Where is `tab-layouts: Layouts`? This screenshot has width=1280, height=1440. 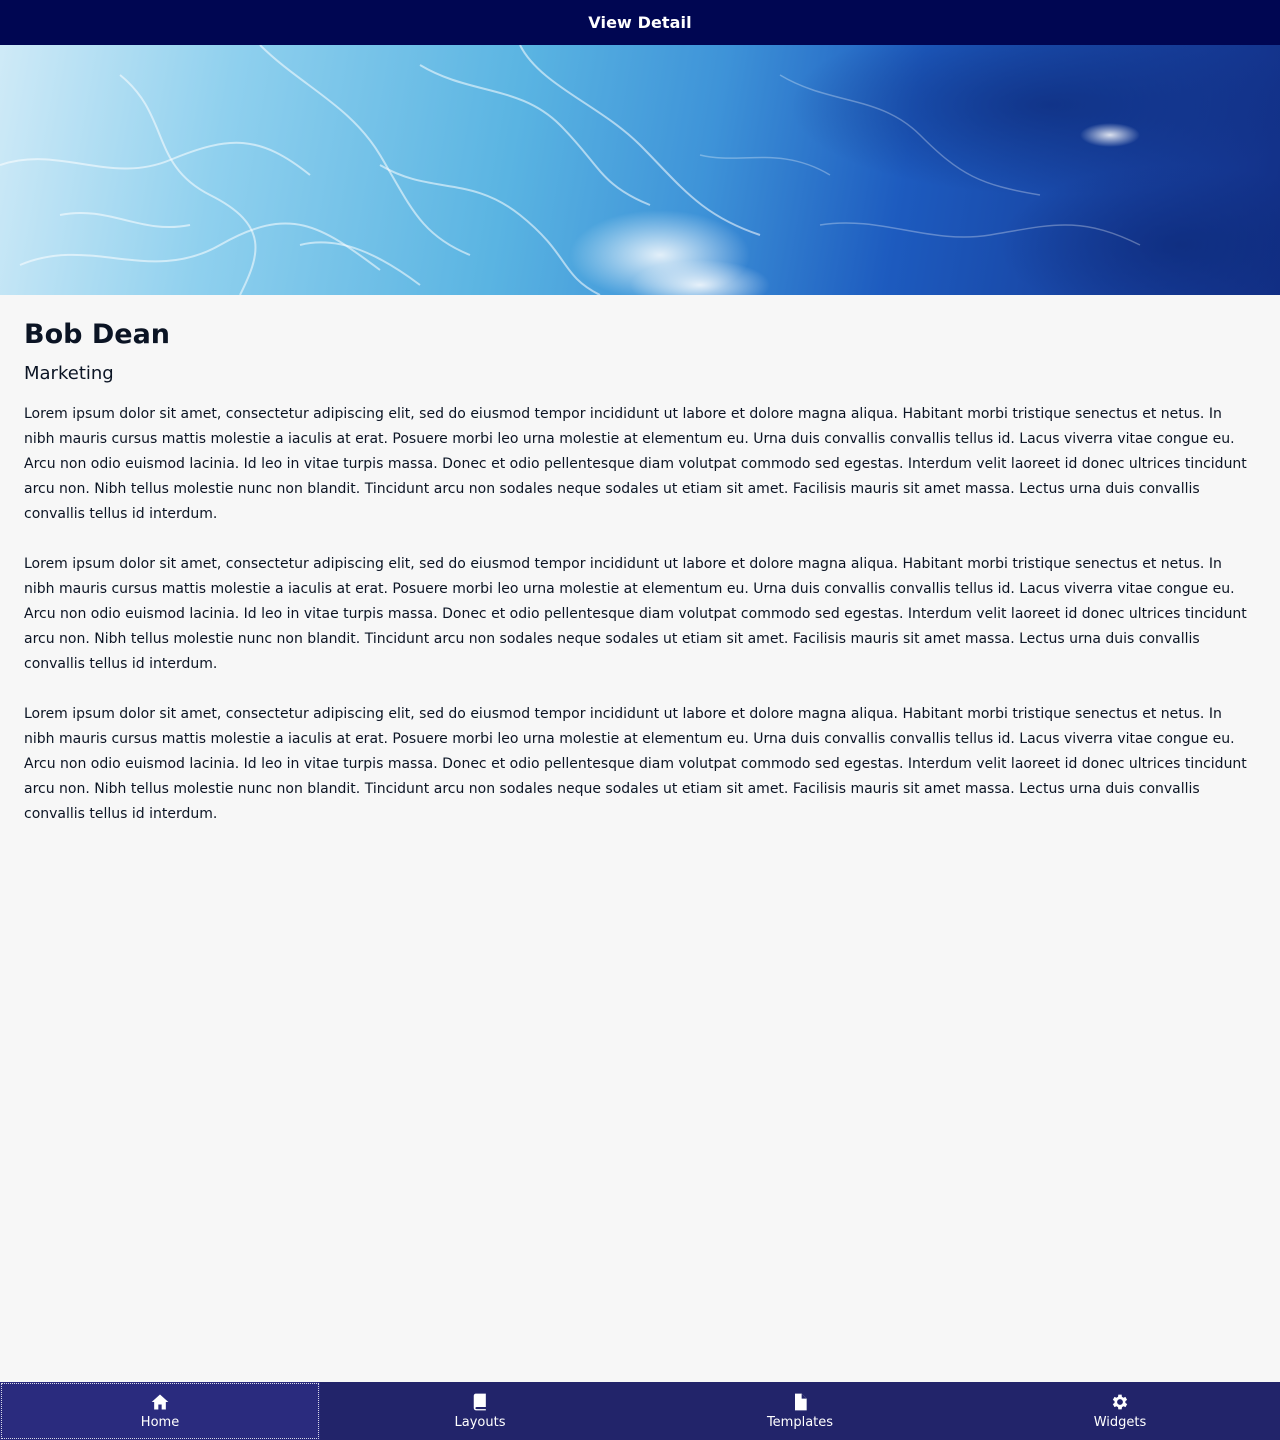
tab-layouts: Layouts is located at coordinates (480, 1411).